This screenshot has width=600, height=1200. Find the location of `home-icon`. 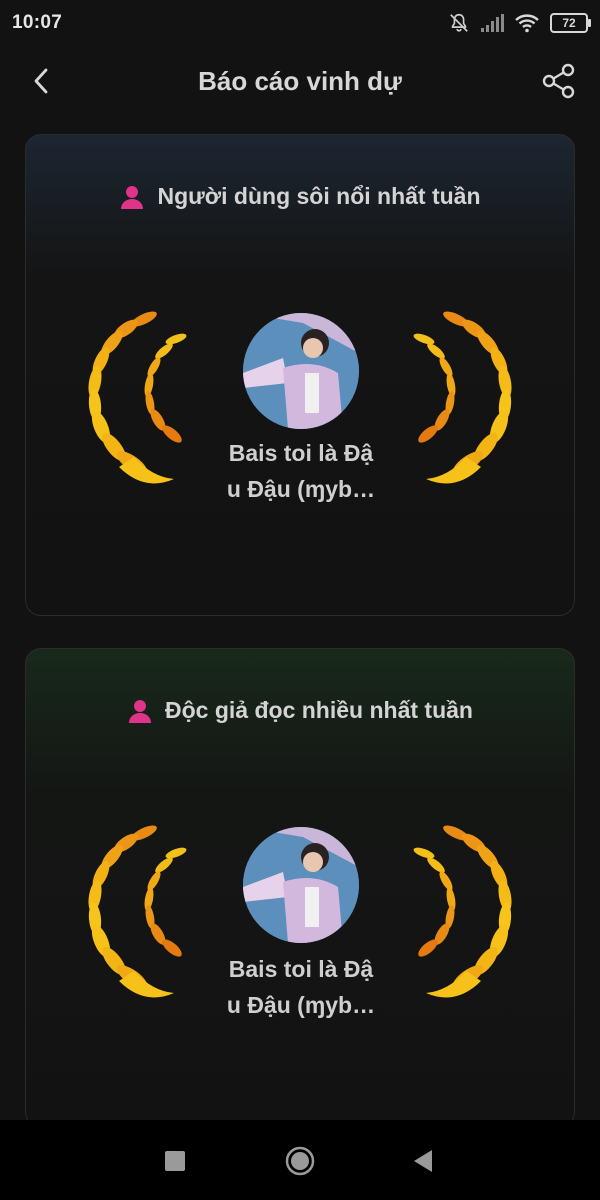

home-icon is located at coordinates (300, 1161).